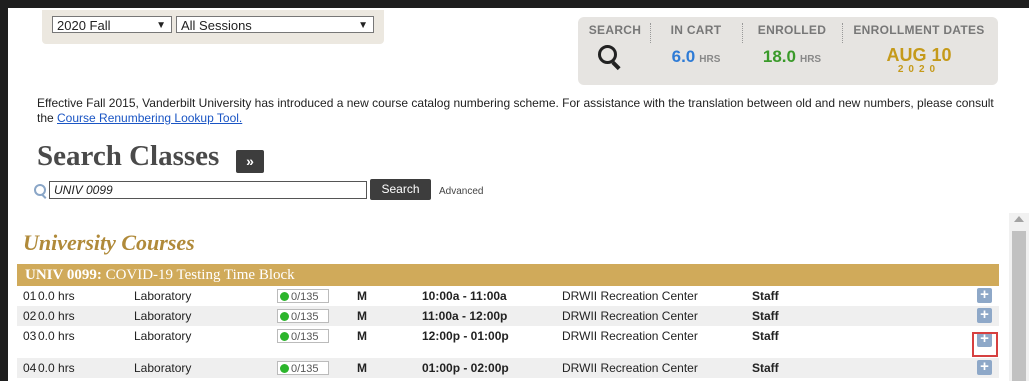 This screenshot has width=1029, height=381. I want to click on enrolled-hours: 18.0, so click(779, 56).